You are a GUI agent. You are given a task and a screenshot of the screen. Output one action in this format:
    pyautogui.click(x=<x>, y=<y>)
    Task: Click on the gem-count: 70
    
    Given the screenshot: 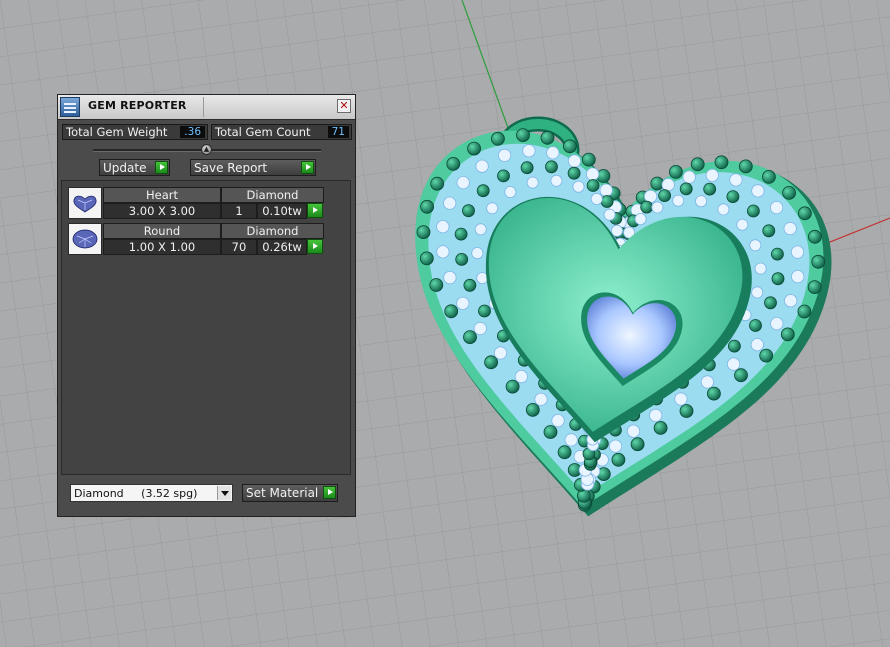 What is the action you would take?
    pyautogui.click(x=239, y=247)
    